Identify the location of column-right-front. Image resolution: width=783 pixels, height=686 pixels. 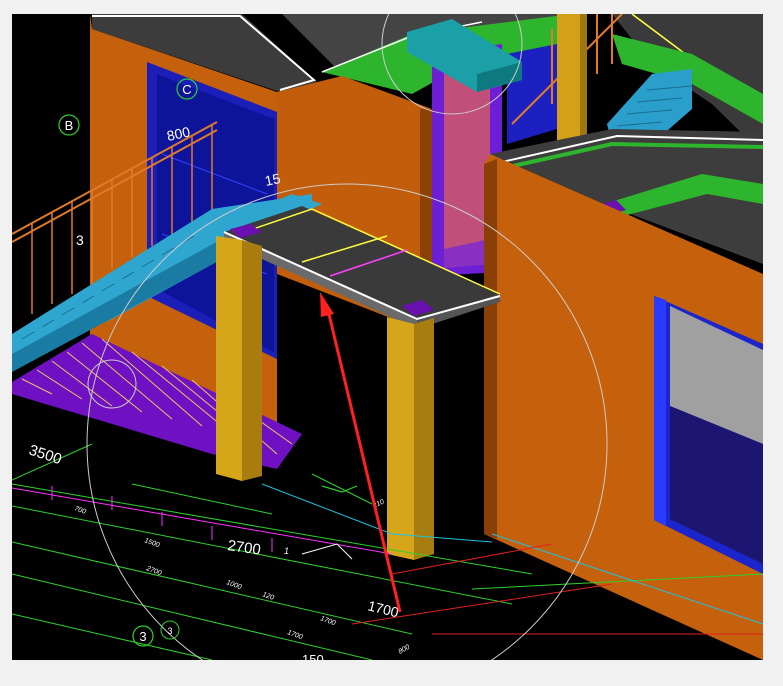
(400, 438).